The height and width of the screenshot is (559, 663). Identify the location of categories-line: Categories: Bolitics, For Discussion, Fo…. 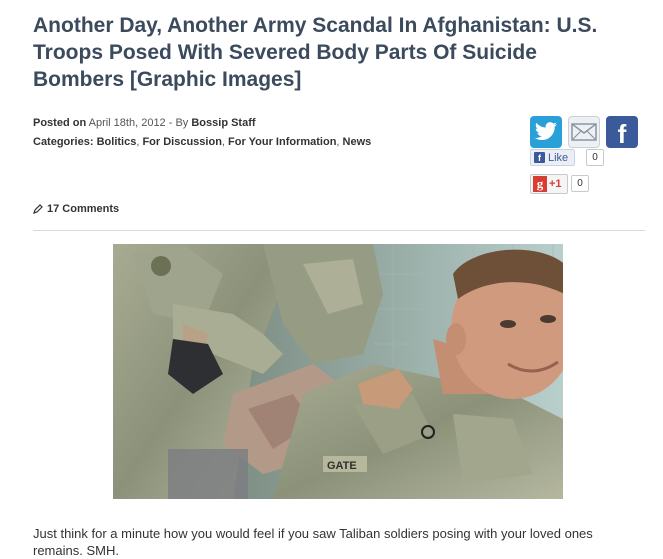
(202, 142).